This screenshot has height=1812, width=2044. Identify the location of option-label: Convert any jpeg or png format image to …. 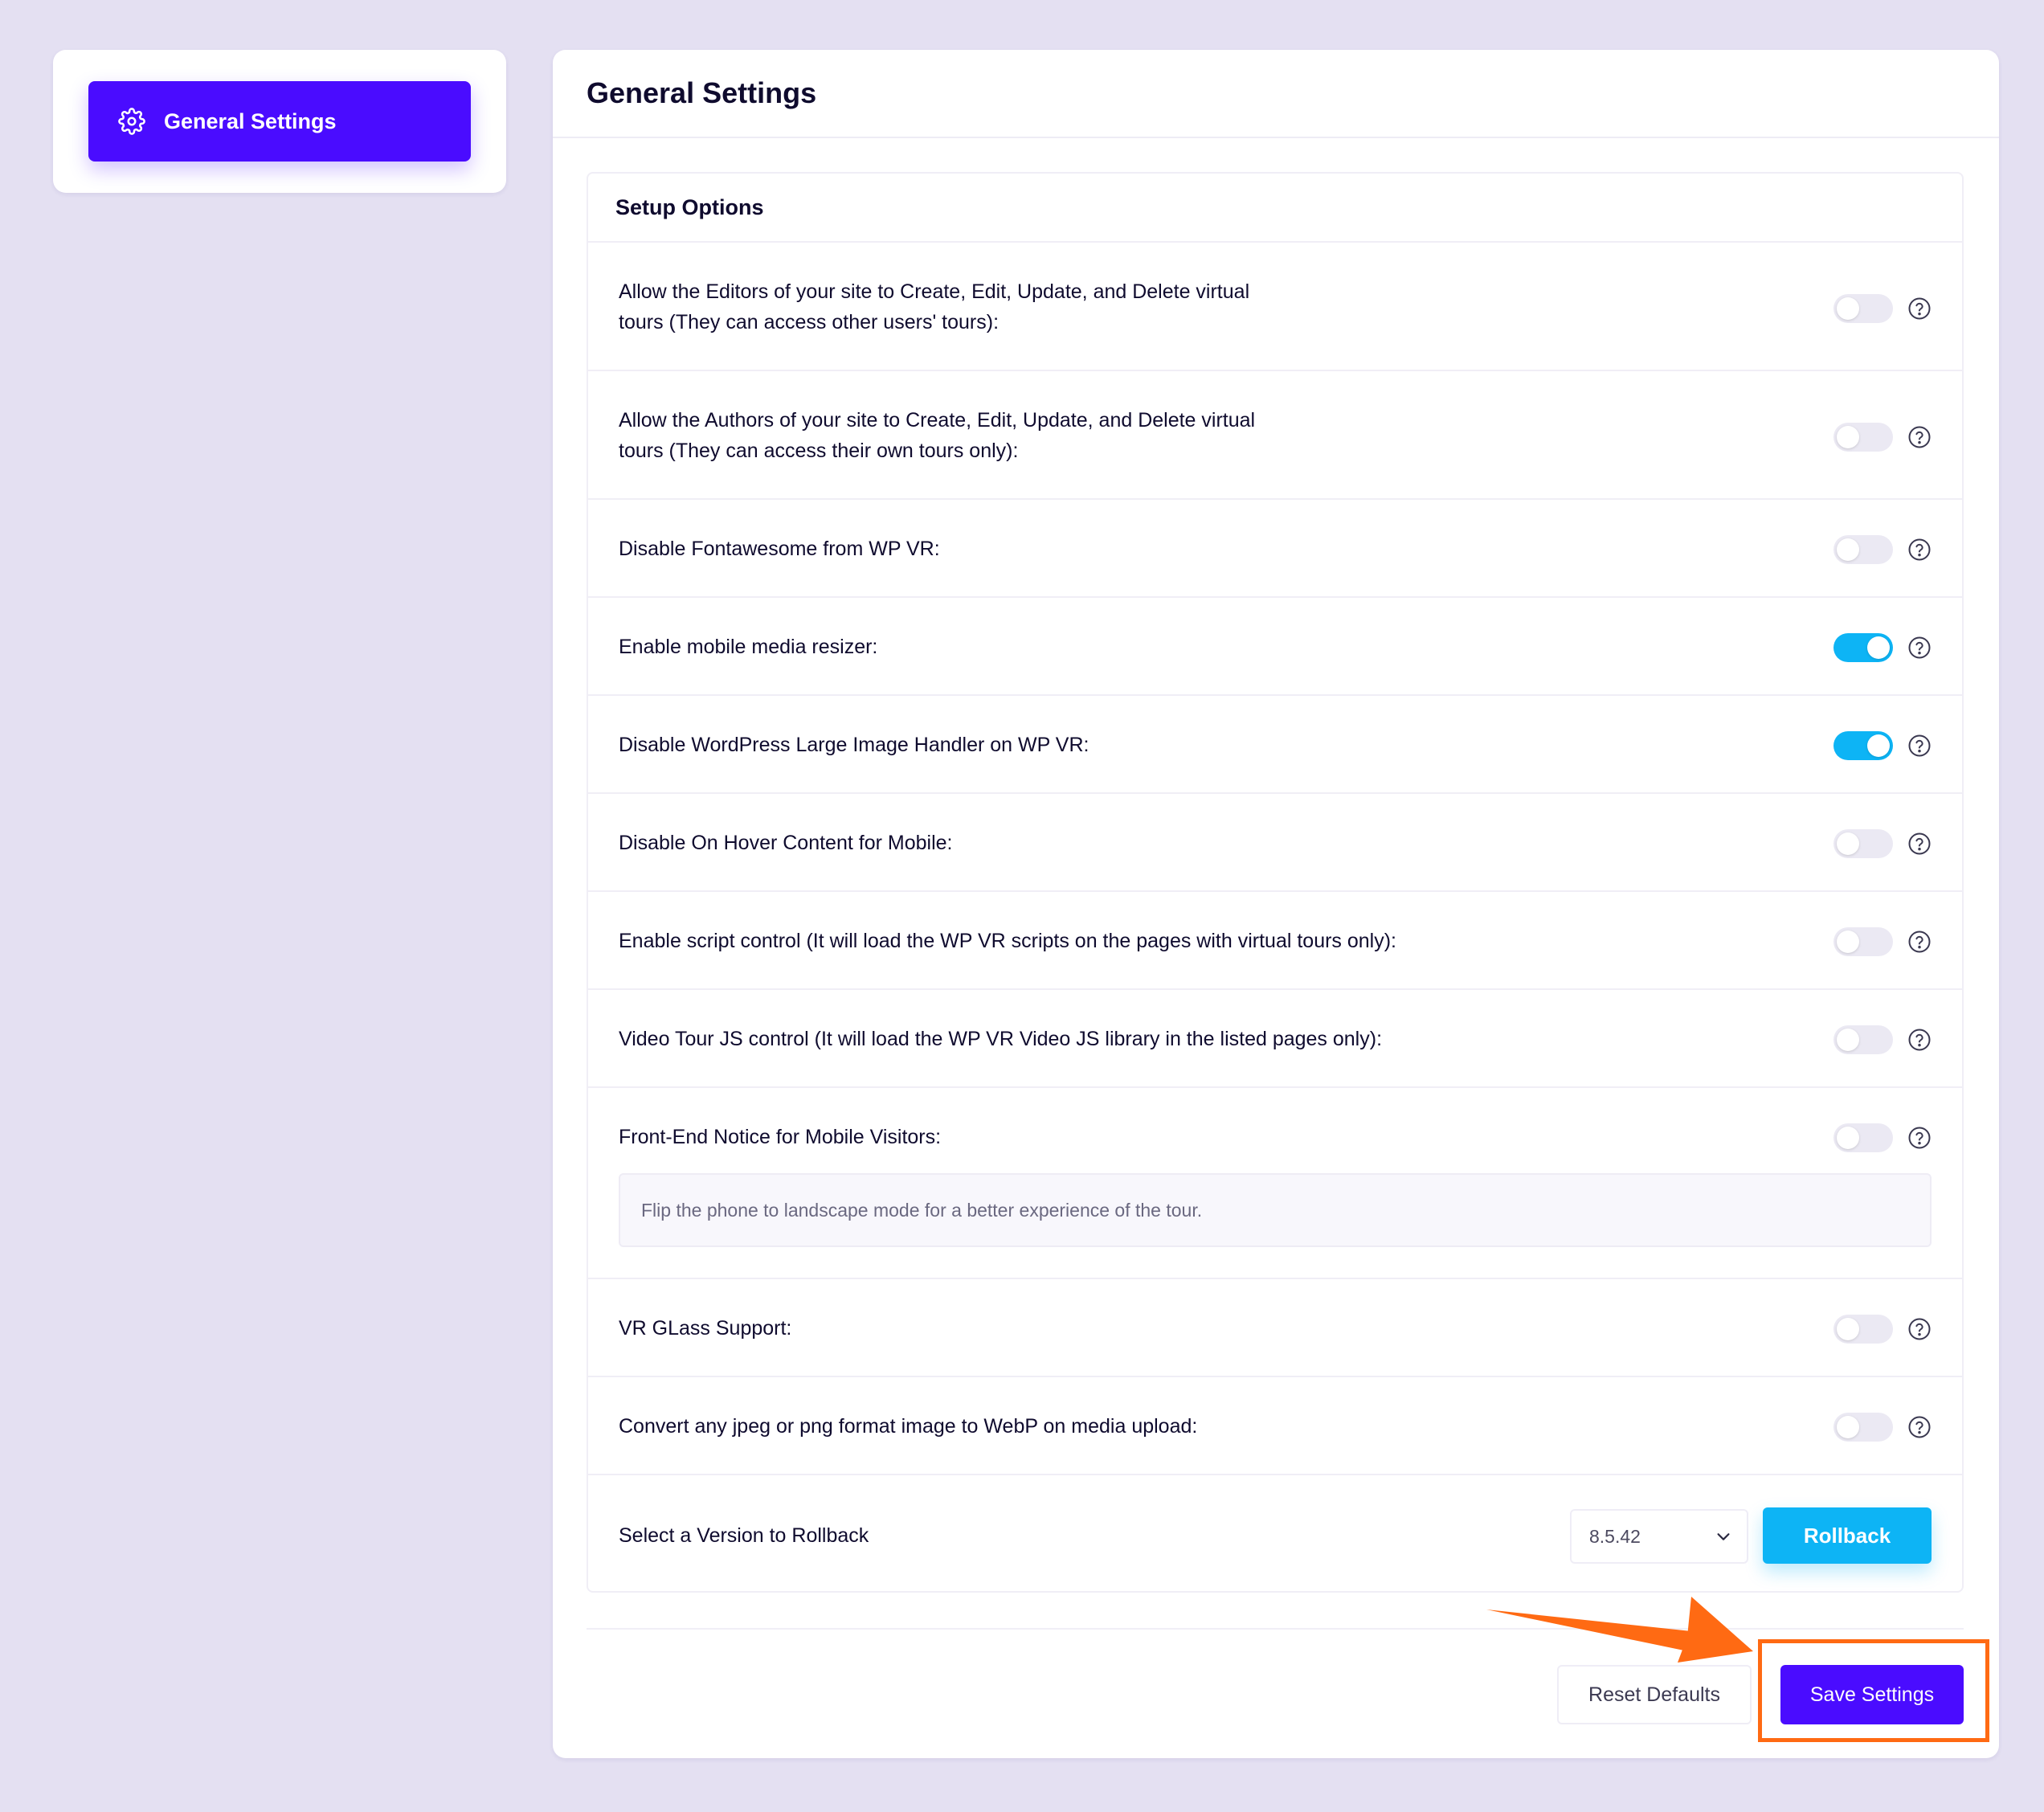
(908, 1427).